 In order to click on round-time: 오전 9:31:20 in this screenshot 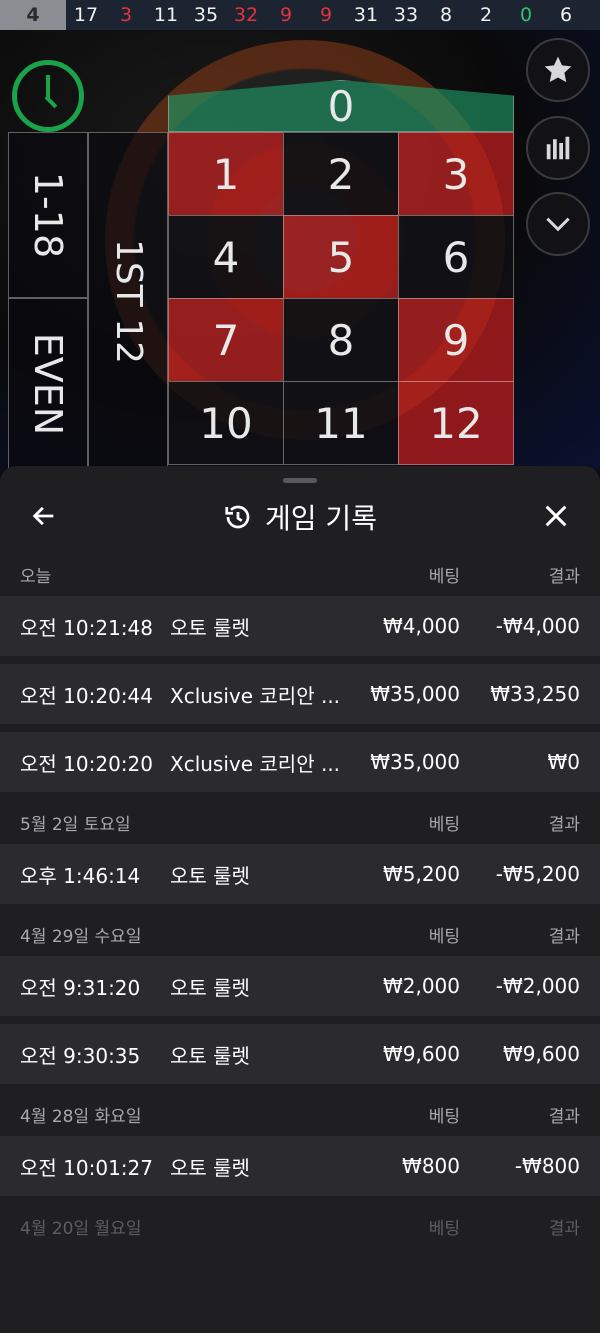, I will do `click(80, 987)`.